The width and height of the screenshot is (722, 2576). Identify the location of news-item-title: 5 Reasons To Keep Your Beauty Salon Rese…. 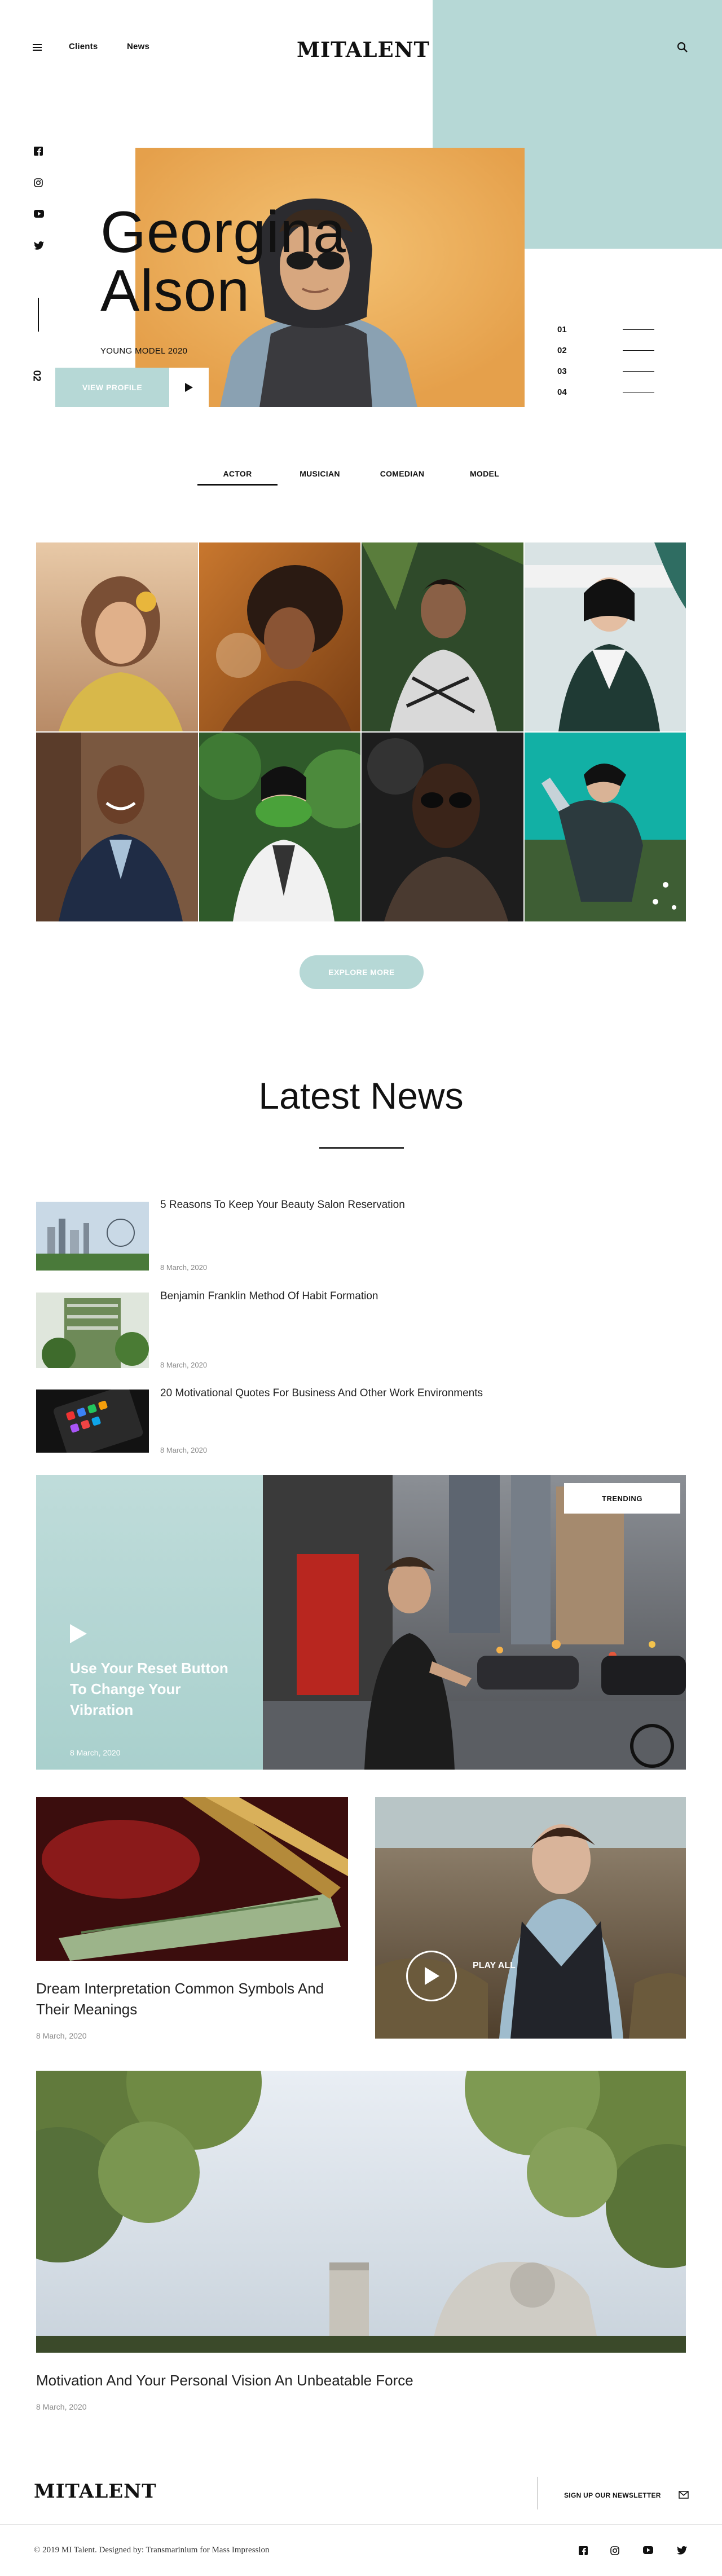
(282, 1205).